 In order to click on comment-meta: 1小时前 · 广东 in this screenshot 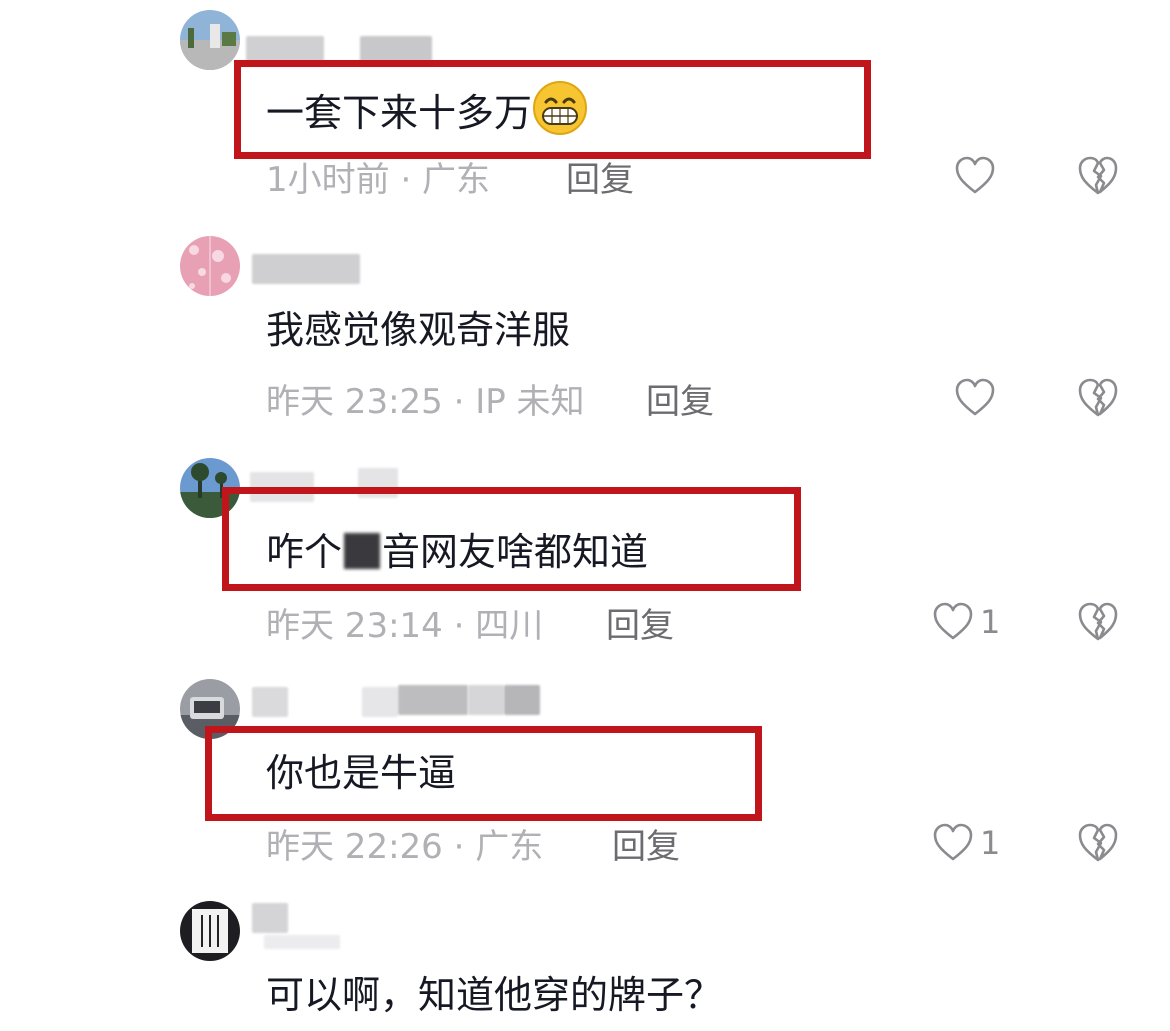, I will do `click(378, 180)`.